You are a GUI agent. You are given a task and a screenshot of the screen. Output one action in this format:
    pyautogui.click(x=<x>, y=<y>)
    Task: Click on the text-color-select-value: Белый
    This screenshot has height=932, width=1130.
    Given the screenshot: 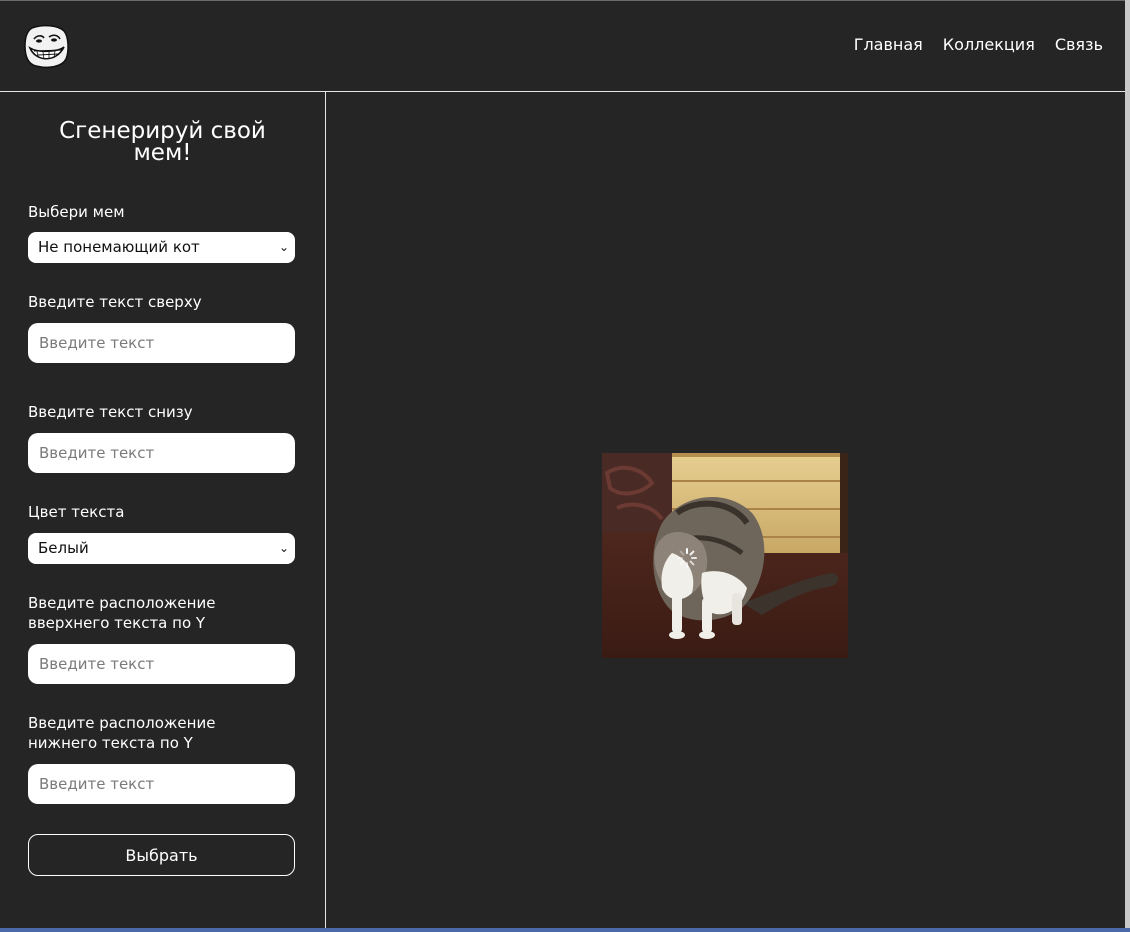 What is the action you would take?
    pyautogui.click(x=63, y=548)
    